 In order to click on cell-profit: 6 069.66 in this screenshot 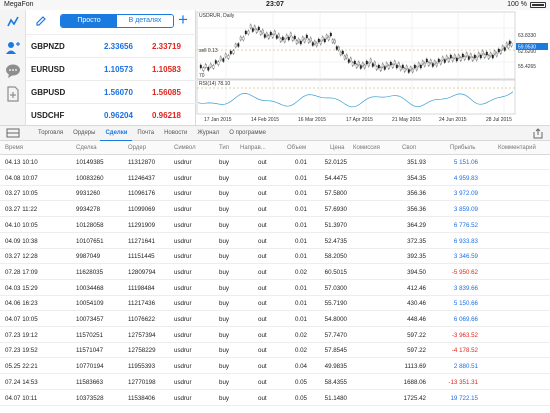, I will do `click(465, 319)`.